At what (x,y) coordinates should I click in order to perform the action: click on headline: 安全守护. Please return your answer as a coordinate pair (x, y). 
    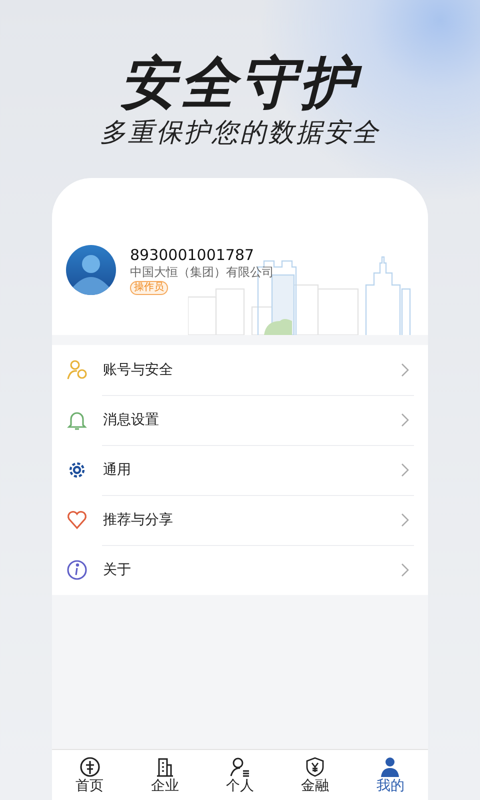
    Looking at the image, I should click on (240, 84).